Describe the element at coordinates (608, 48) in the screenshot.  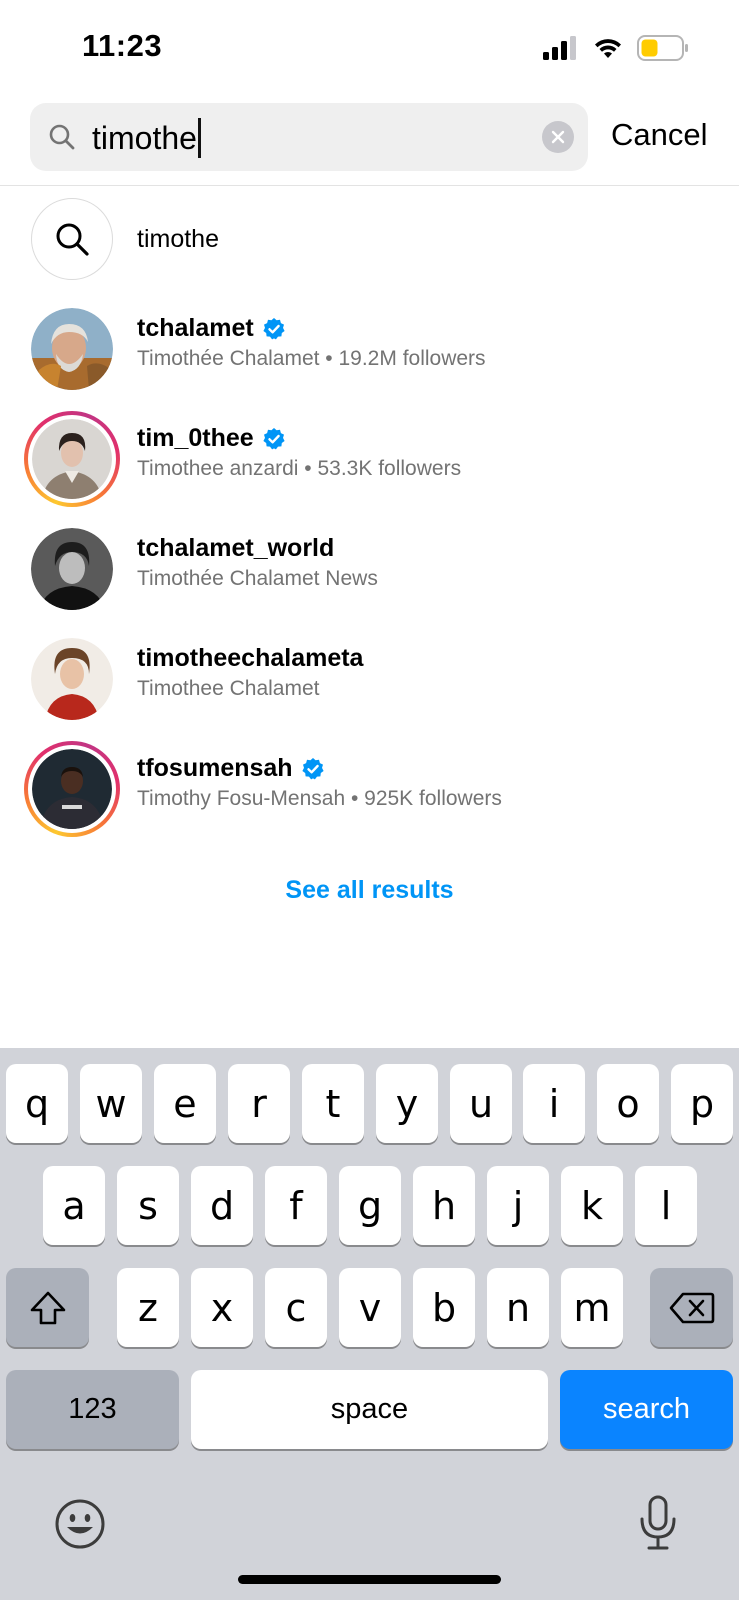
I see `wifi-icon` at that location.